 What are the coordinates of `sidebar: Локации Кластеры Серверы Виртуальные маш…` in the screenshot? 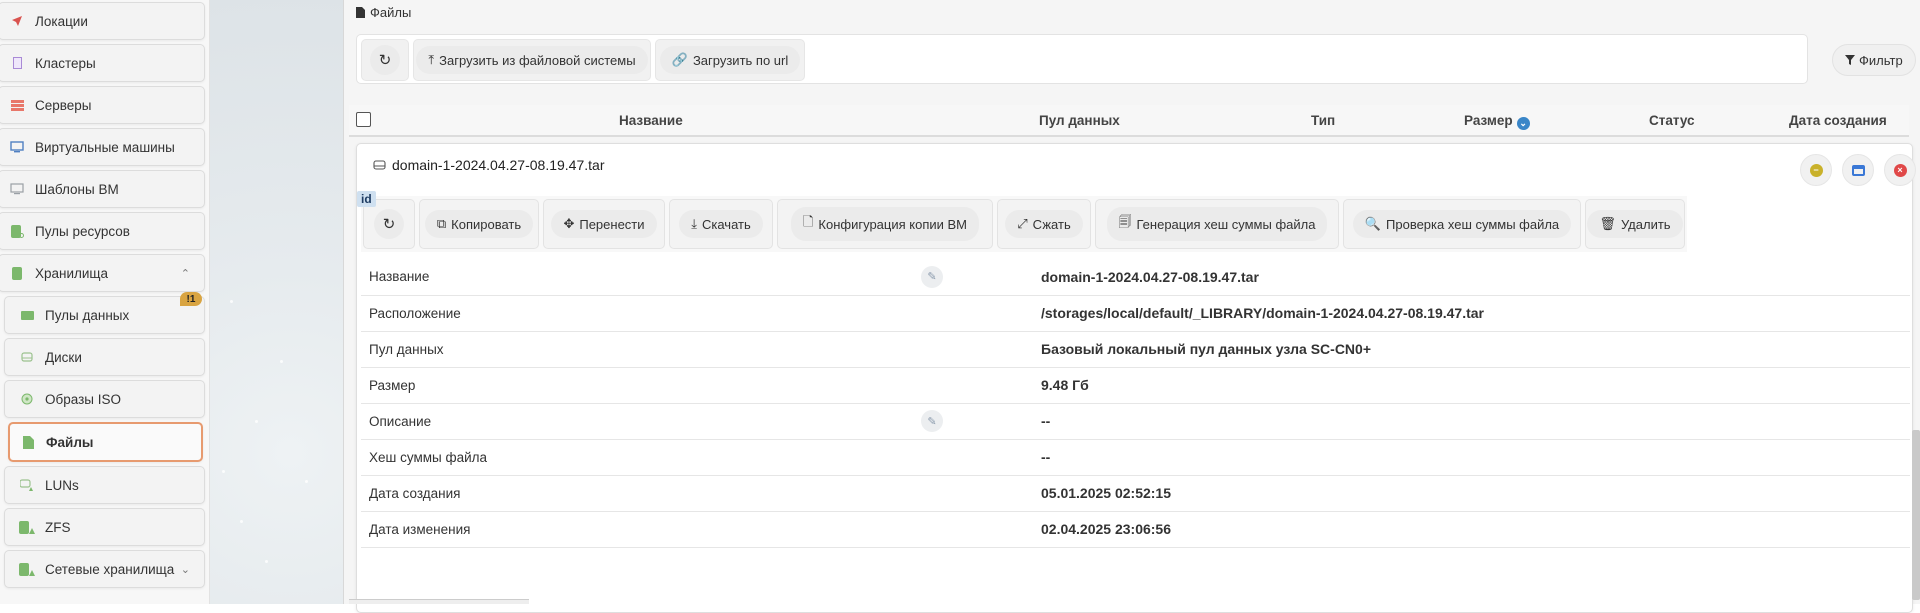 It's located at (105, 302).